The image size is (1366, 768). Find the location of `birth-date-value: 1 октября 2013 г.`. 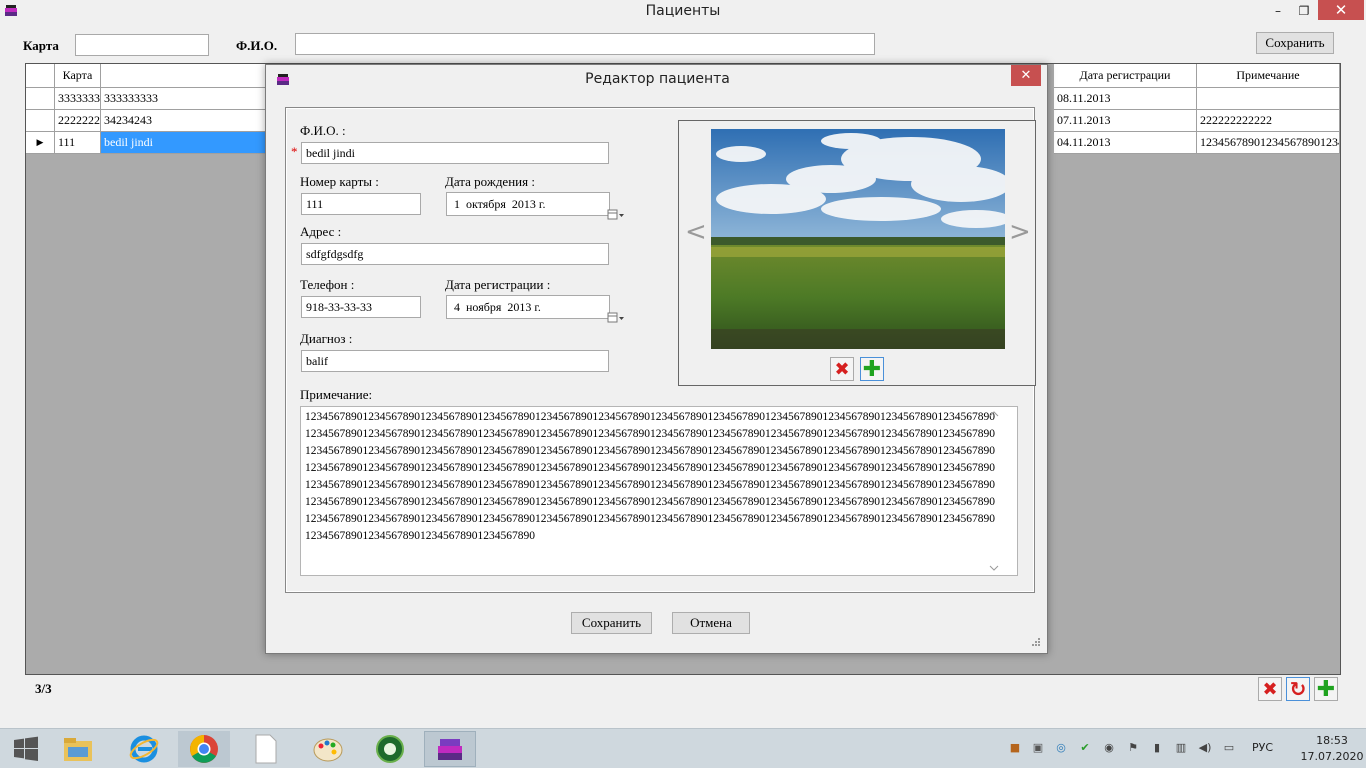

birth-date-value: 1 октября 2013 г. is located at coordinates (500, 203).